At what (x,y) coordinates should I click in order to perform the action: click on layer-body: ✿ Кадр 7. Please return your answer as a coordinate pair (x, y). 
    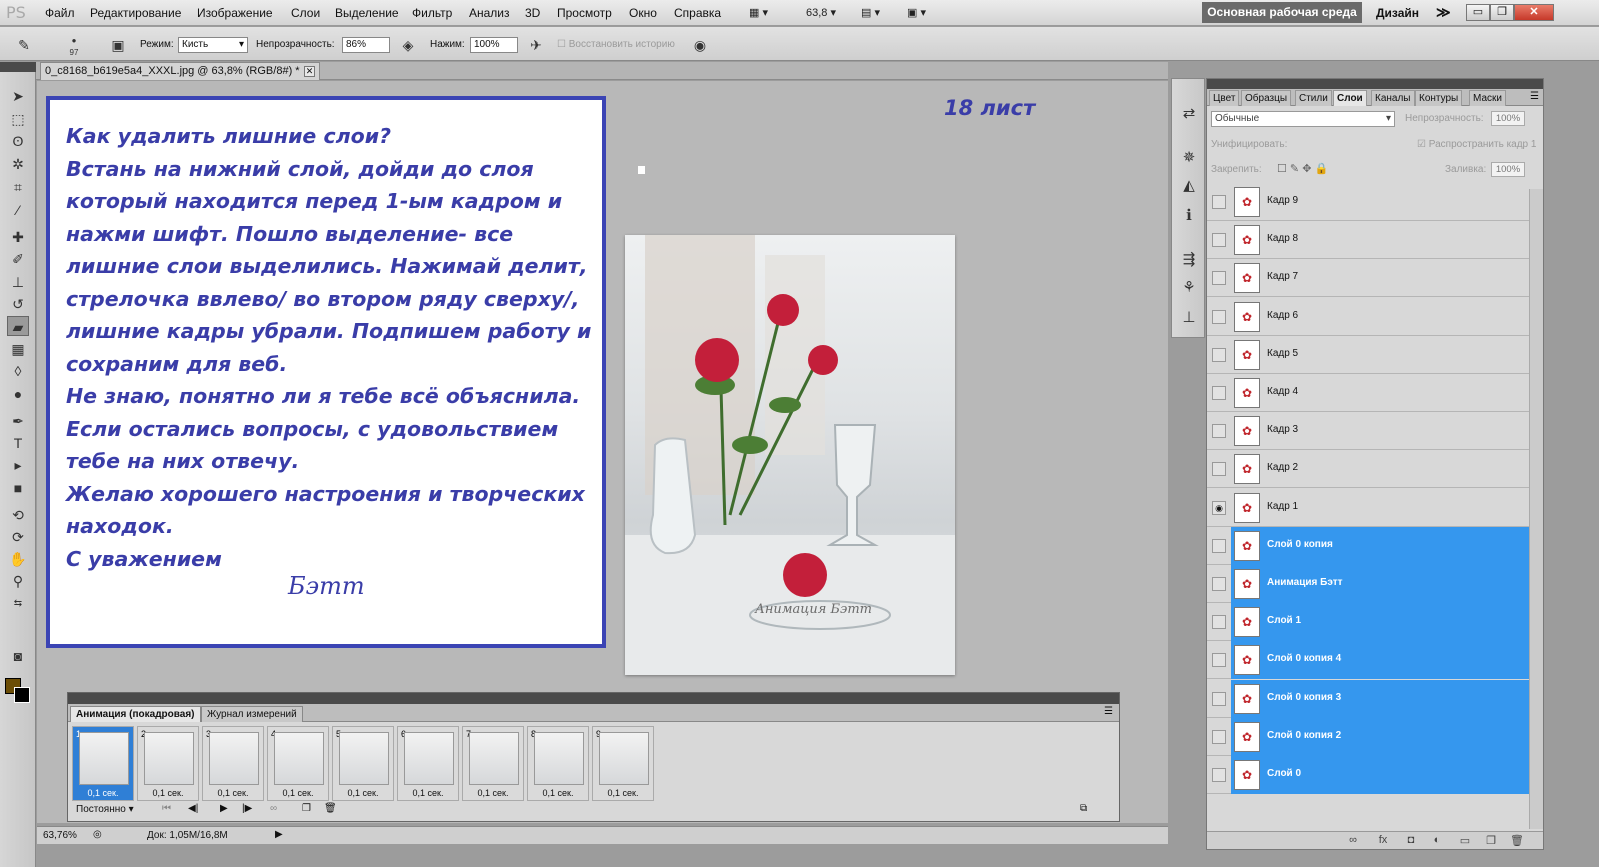
    Looking at the image, I should click on (1380, 278).